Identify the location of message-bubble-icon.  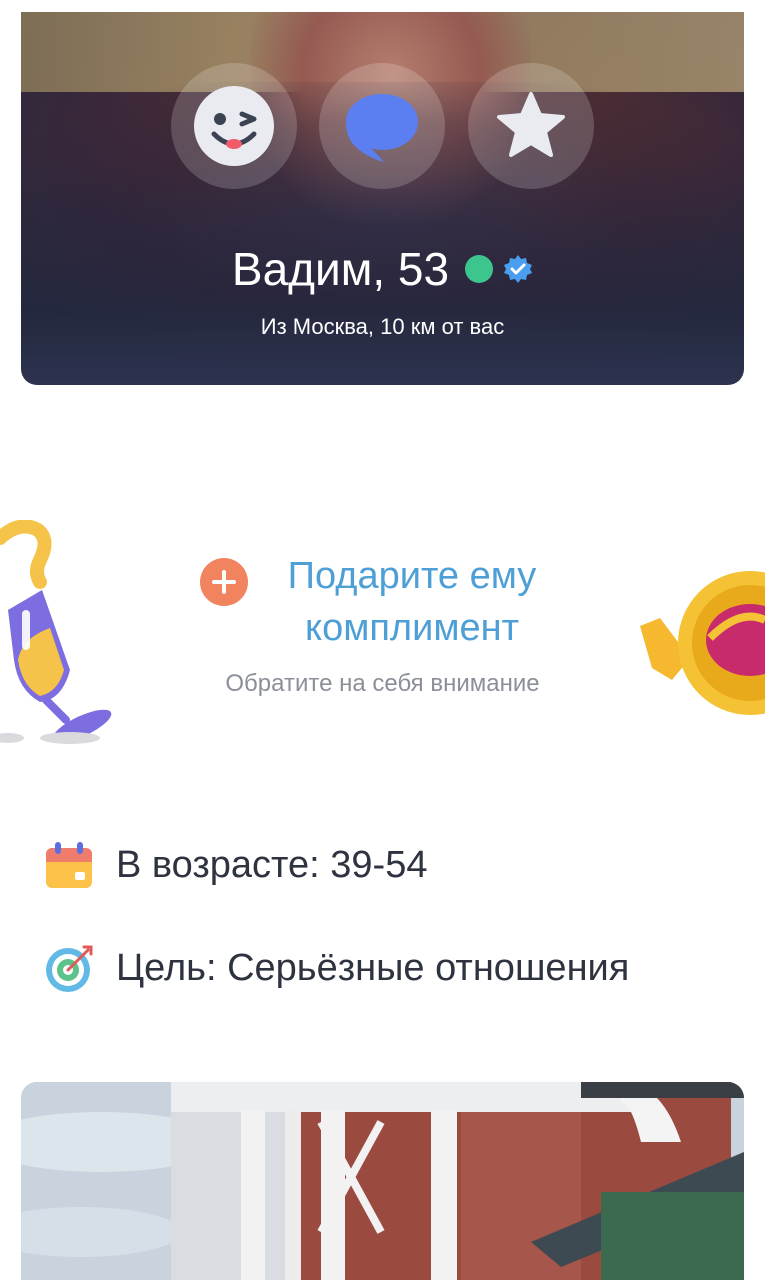
(382, 128).